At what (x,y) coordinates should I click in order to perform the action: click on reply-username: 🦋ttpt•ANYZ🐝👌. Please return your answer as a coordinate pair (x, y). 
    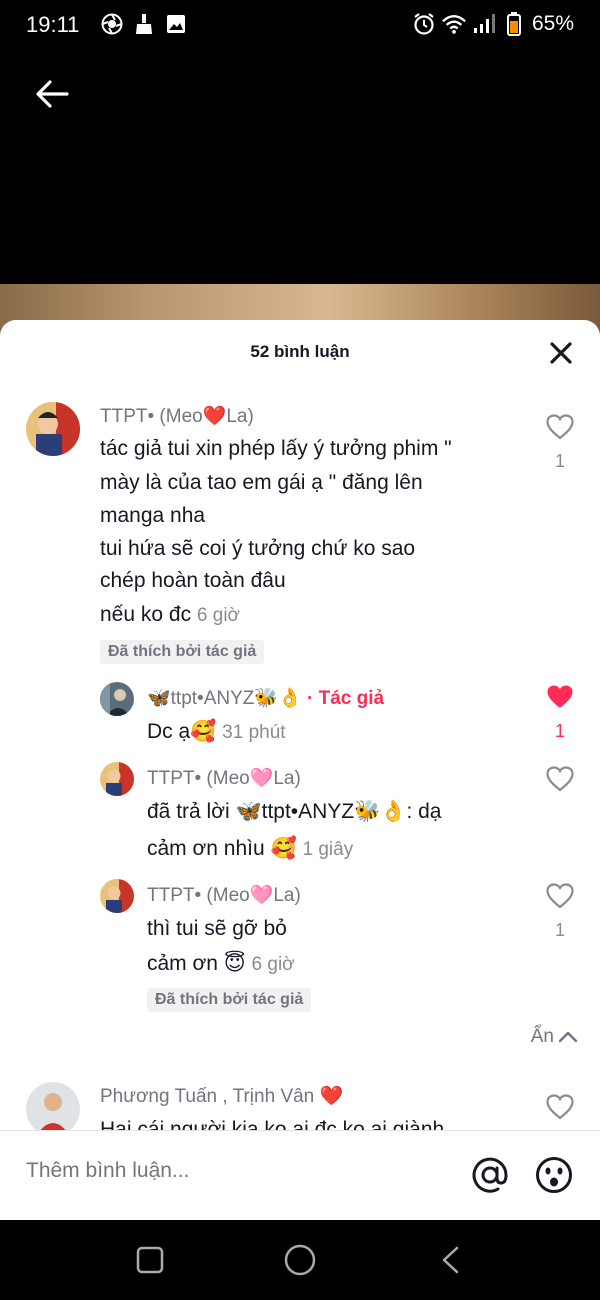
    Looking at the image, I should click on (224, 698).